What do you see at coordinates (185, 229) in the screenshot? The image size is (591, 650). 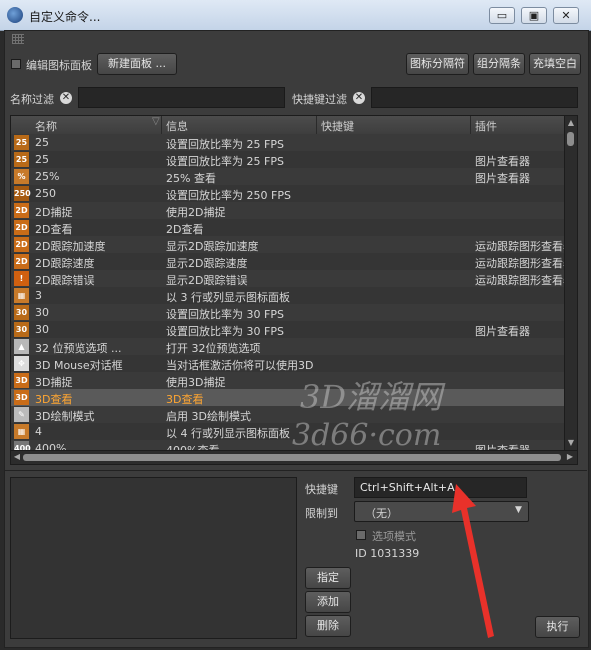 I see `cell-info: 2D查看` at bounding box center [185, 229].